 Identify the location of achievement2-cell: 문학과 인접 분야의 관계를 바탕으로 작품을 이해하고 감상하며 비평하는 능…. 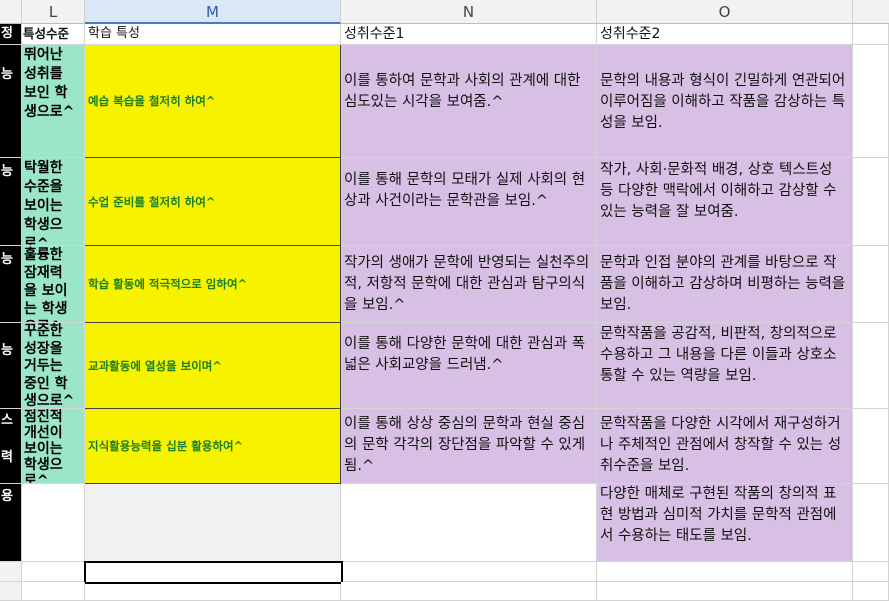
(725, 284).